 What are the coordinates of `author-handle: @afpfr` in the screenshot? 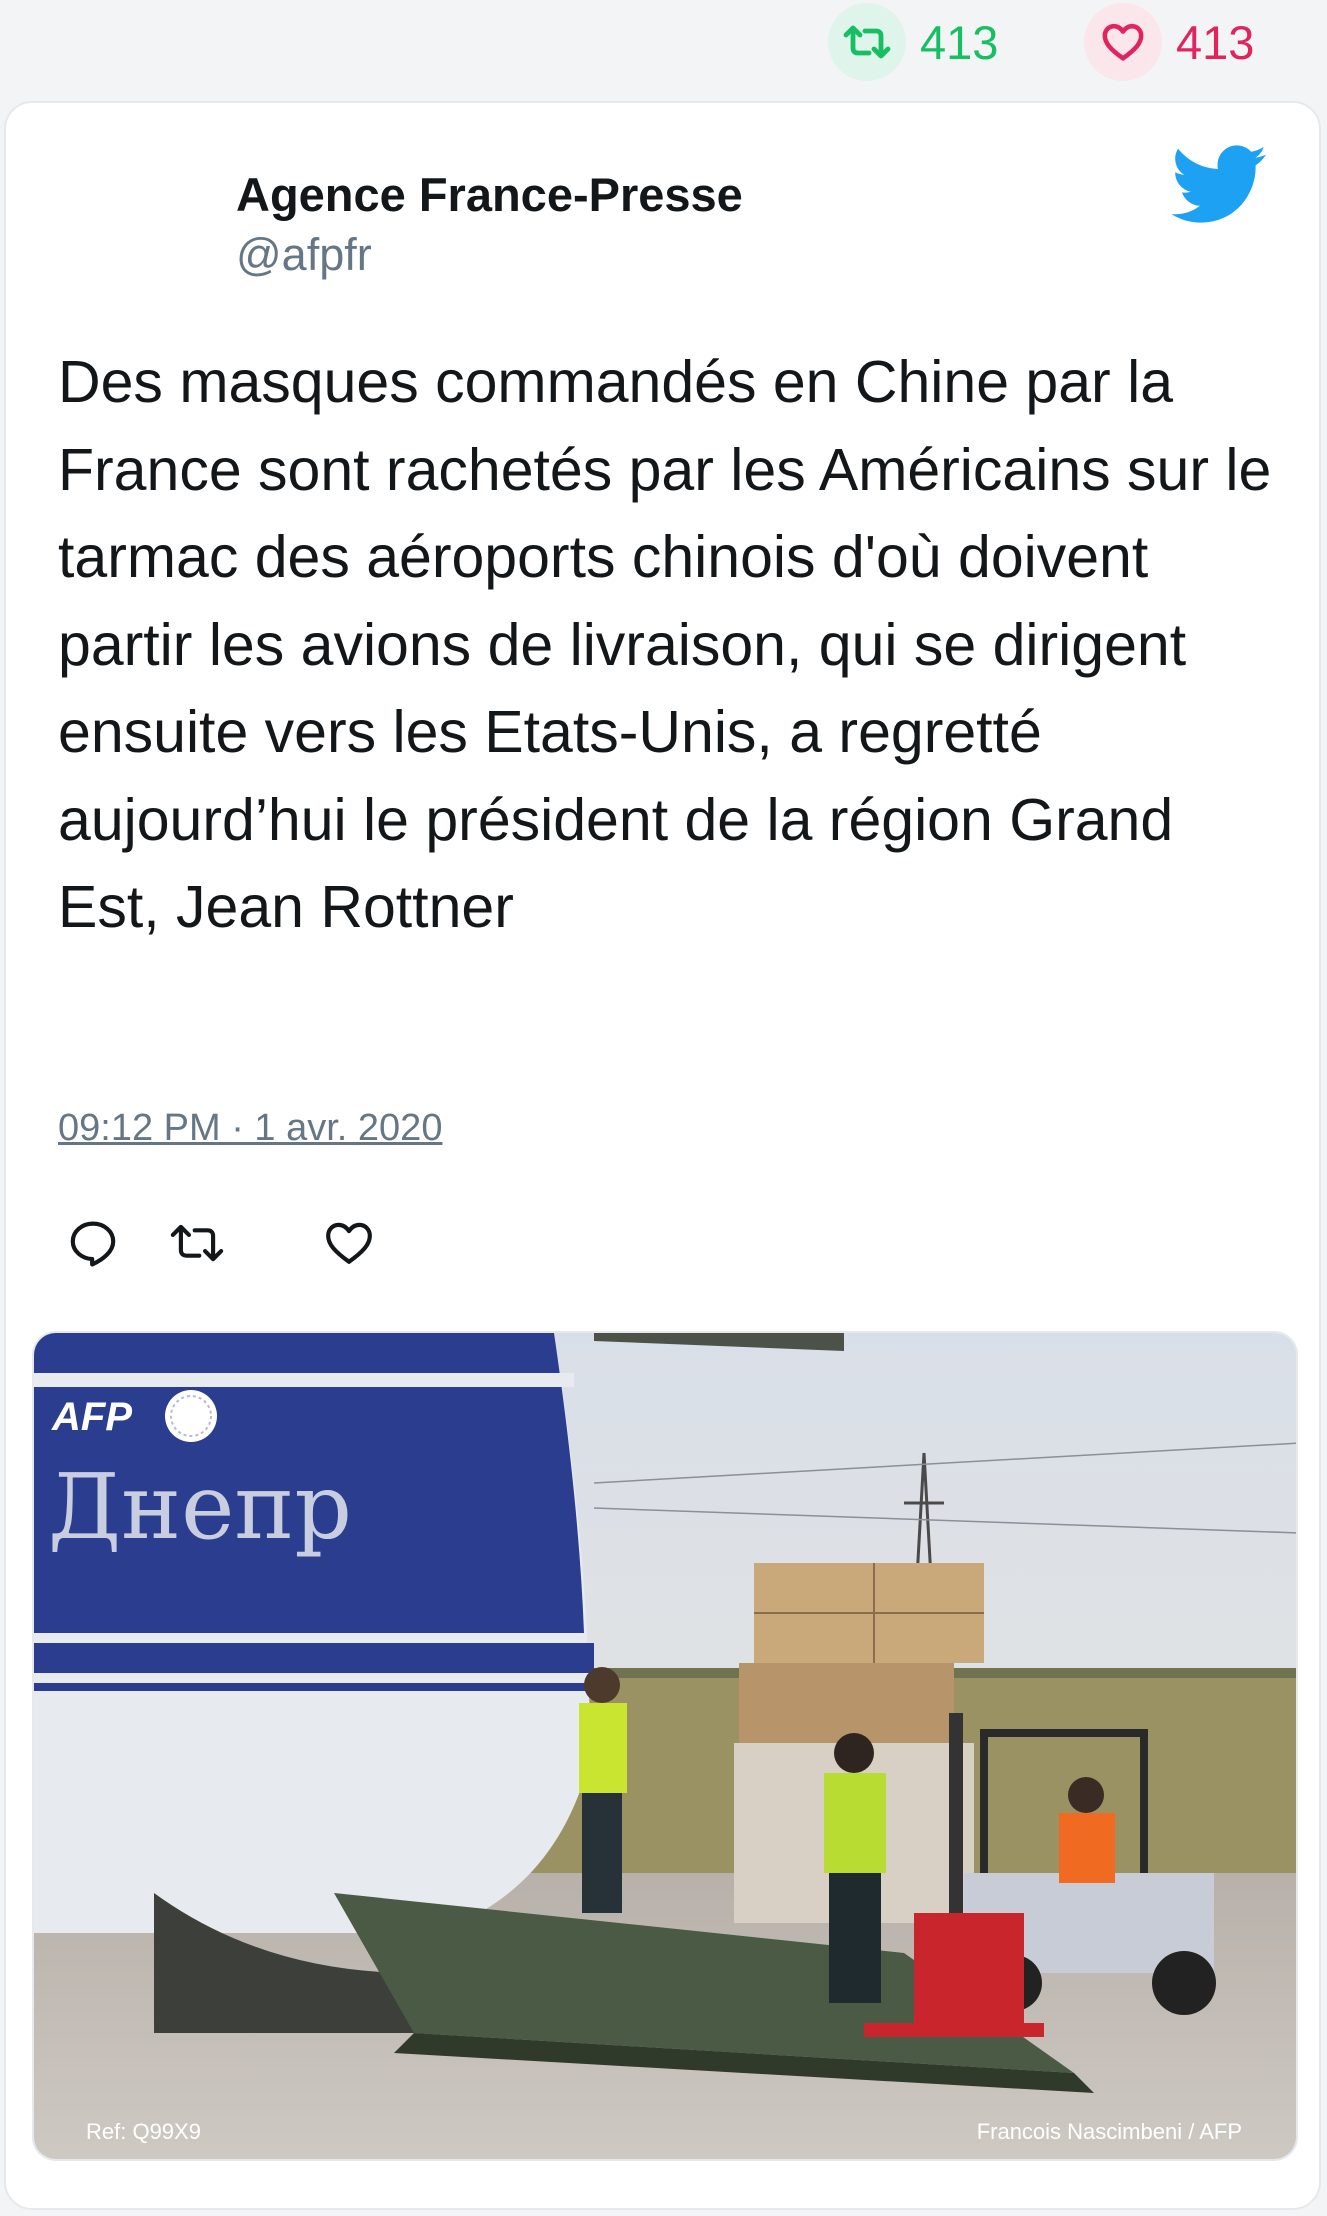 It's located at (304, 255).